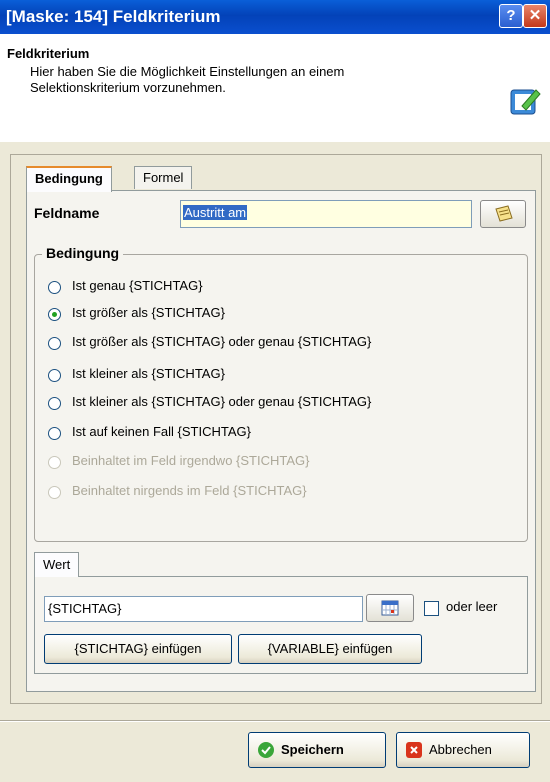  I want to click on tab-wert: Wert, so click(57, 564).